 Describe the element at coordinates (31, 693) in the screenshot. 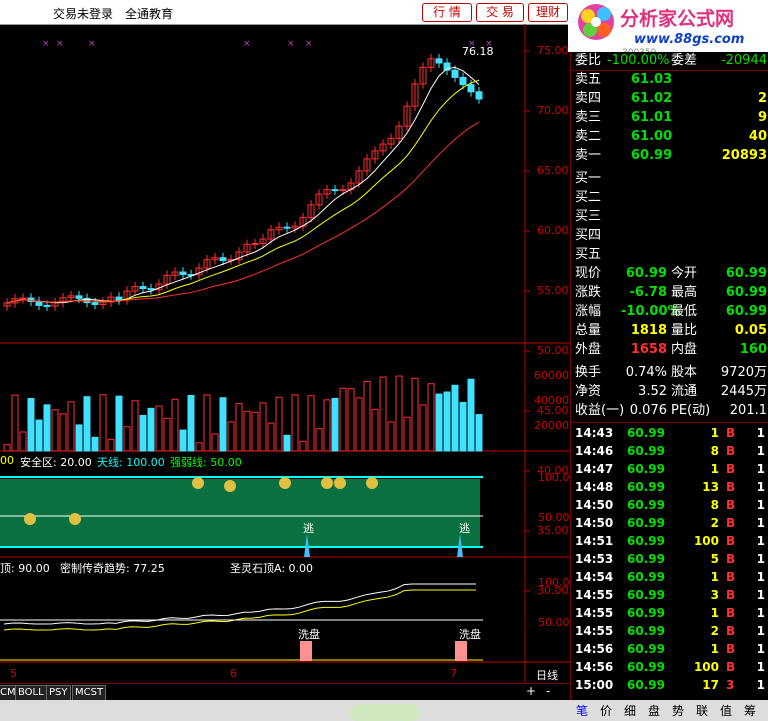

I see `tab-boll: BOLL` at that location.